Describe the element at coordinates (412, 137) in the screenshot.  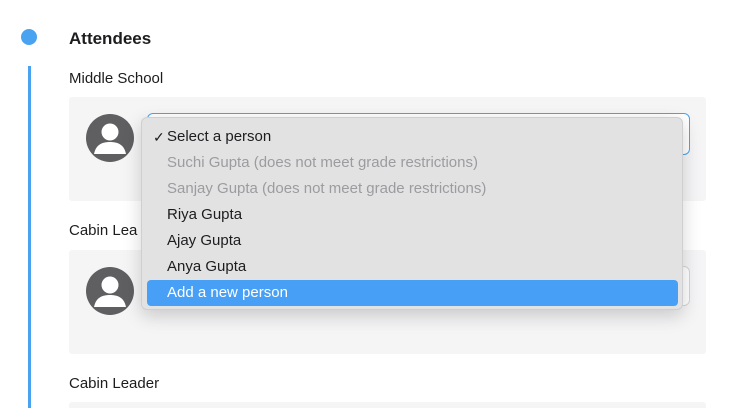
I see `menu-item-select-a-person: ✓ Select a person` at that location.